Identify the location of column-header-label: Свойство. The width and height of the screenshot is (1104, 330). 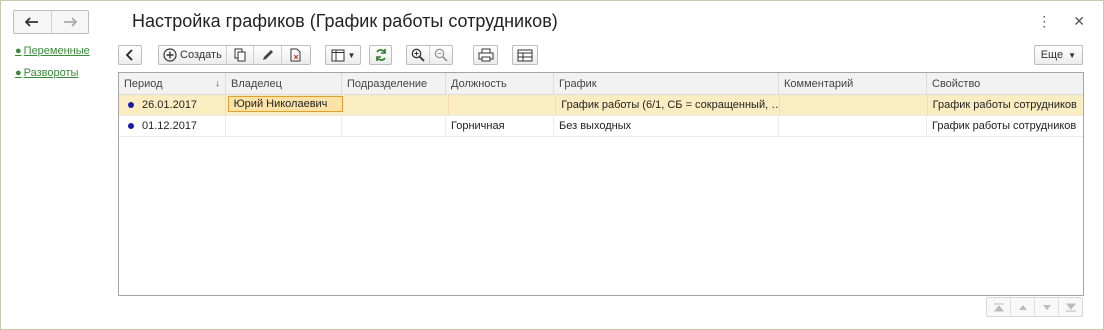
(956, 83).